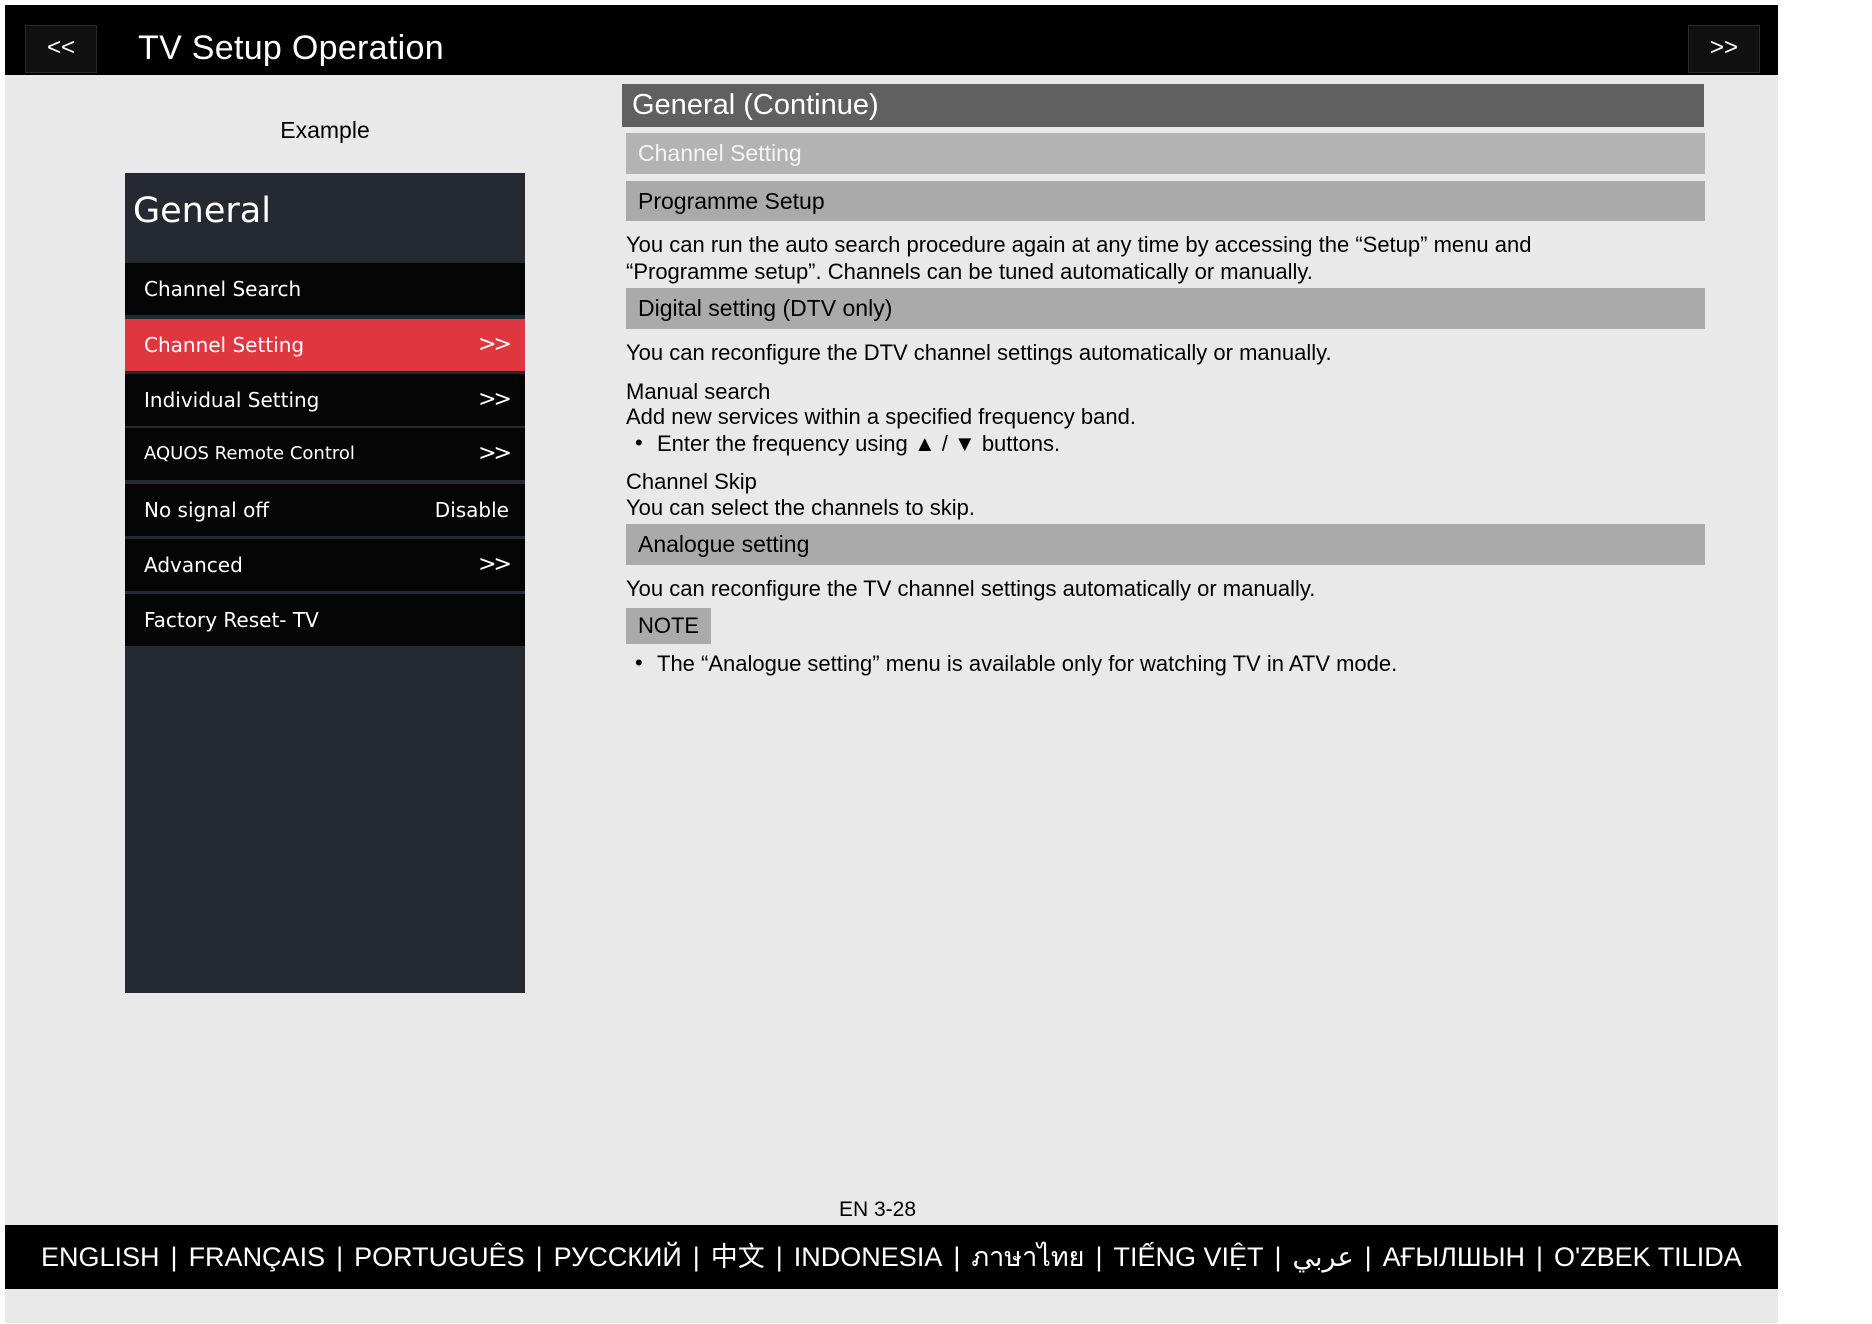 This screenshot has height=1324, width=1872. I want to click on subsection-programme-setup: Programme Setup, so click(1165, 201).